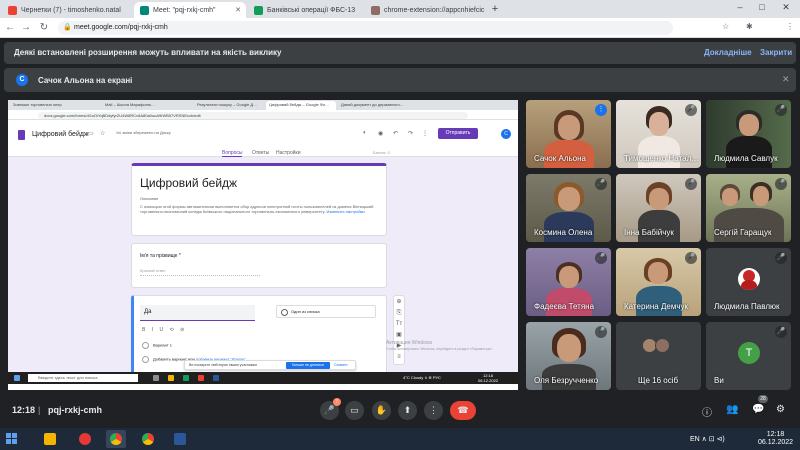 The height and width of the screenshot is (450, 800). Describe the element at coordinates (381, 152) in the screenshot. I see `points-label: Баллы: 0` at that location.